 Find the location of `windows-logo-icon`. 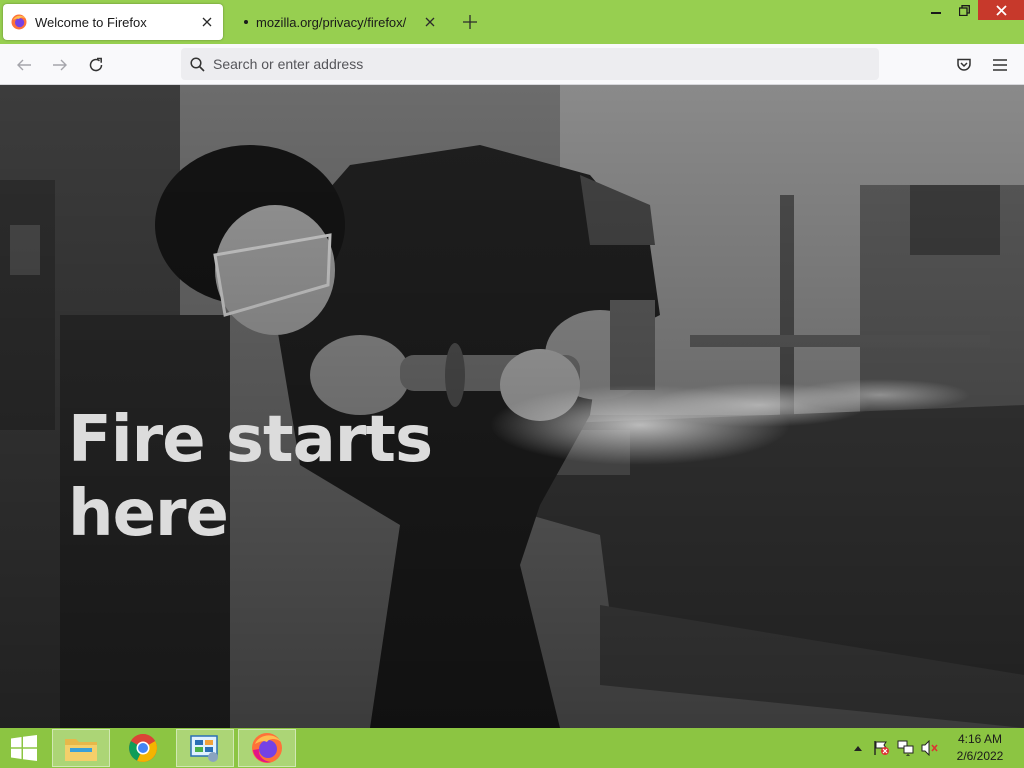

windows-logo-icon is located at coordinates (24, 748).